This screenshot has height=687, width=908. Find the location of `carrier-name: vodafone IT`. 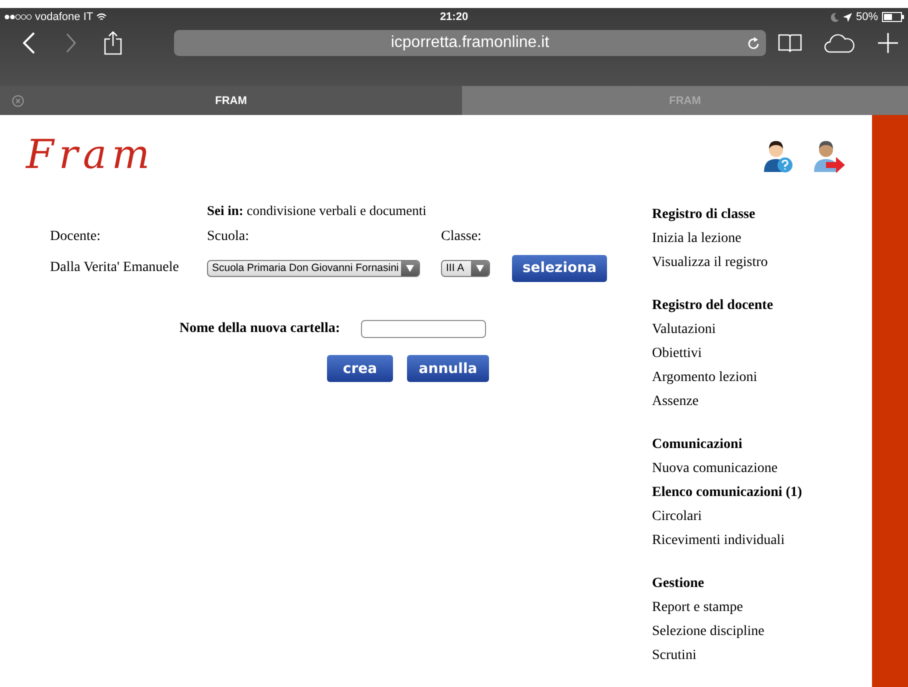

carrier-name: vodafone IT is located at coordinates (64, 17).